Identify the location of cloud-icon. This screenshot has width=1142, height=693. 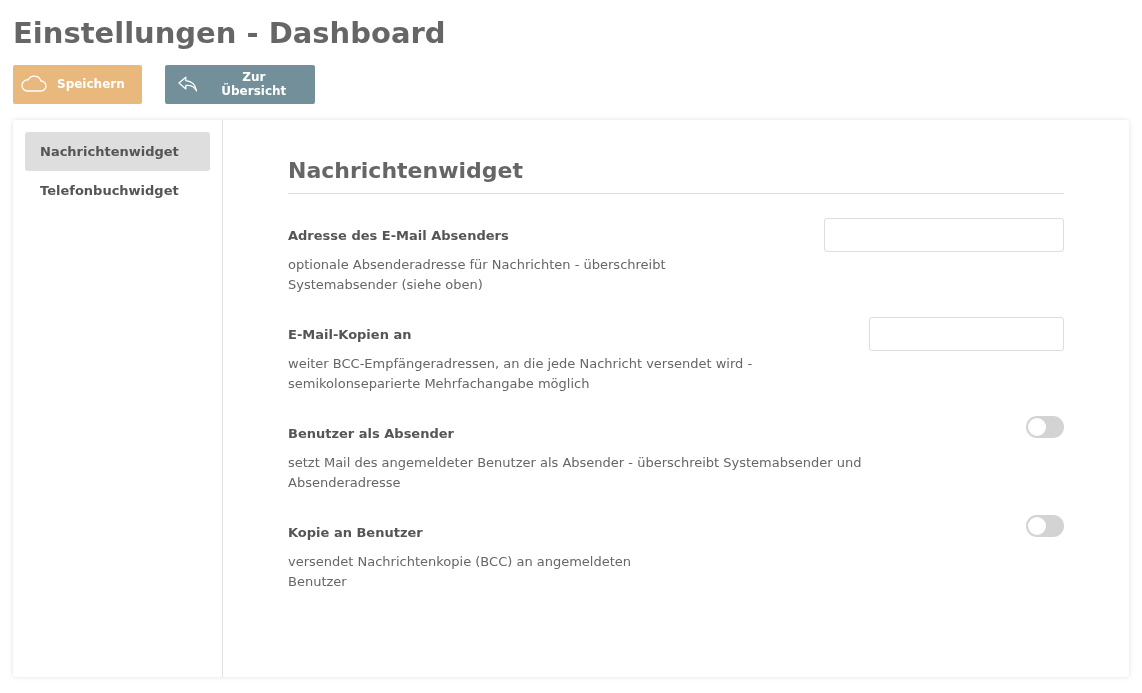
(34, 84).